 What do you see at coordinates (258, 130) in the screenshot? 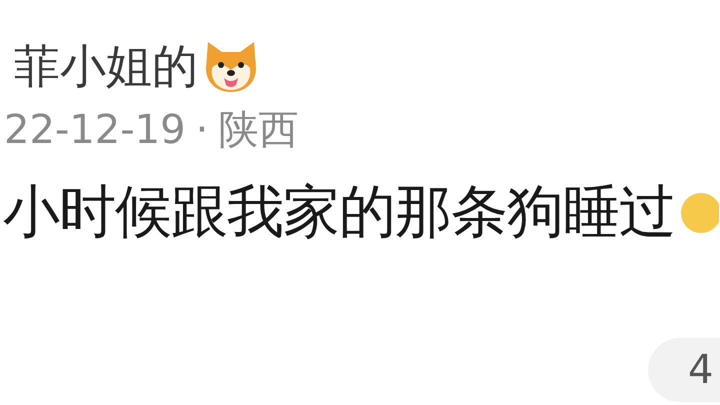
I see `comment-location: 陕西` at bounding box center [258, 130].